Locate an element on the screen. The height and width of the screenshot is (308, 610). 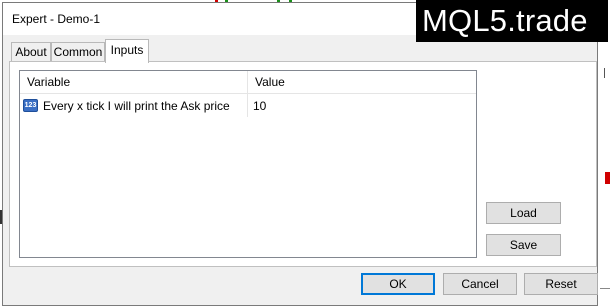
background-chart is located at coordinates (605, 154).